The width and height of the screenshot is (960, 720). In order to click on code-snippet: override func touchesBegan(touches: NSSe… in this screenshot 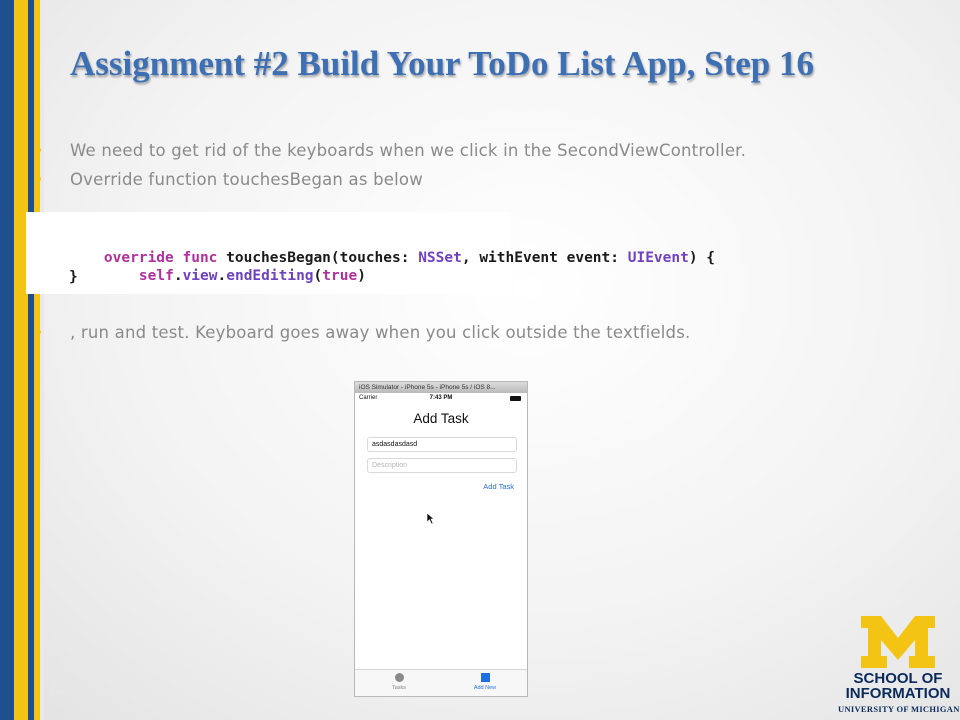, I will do `click(370, 253)`.